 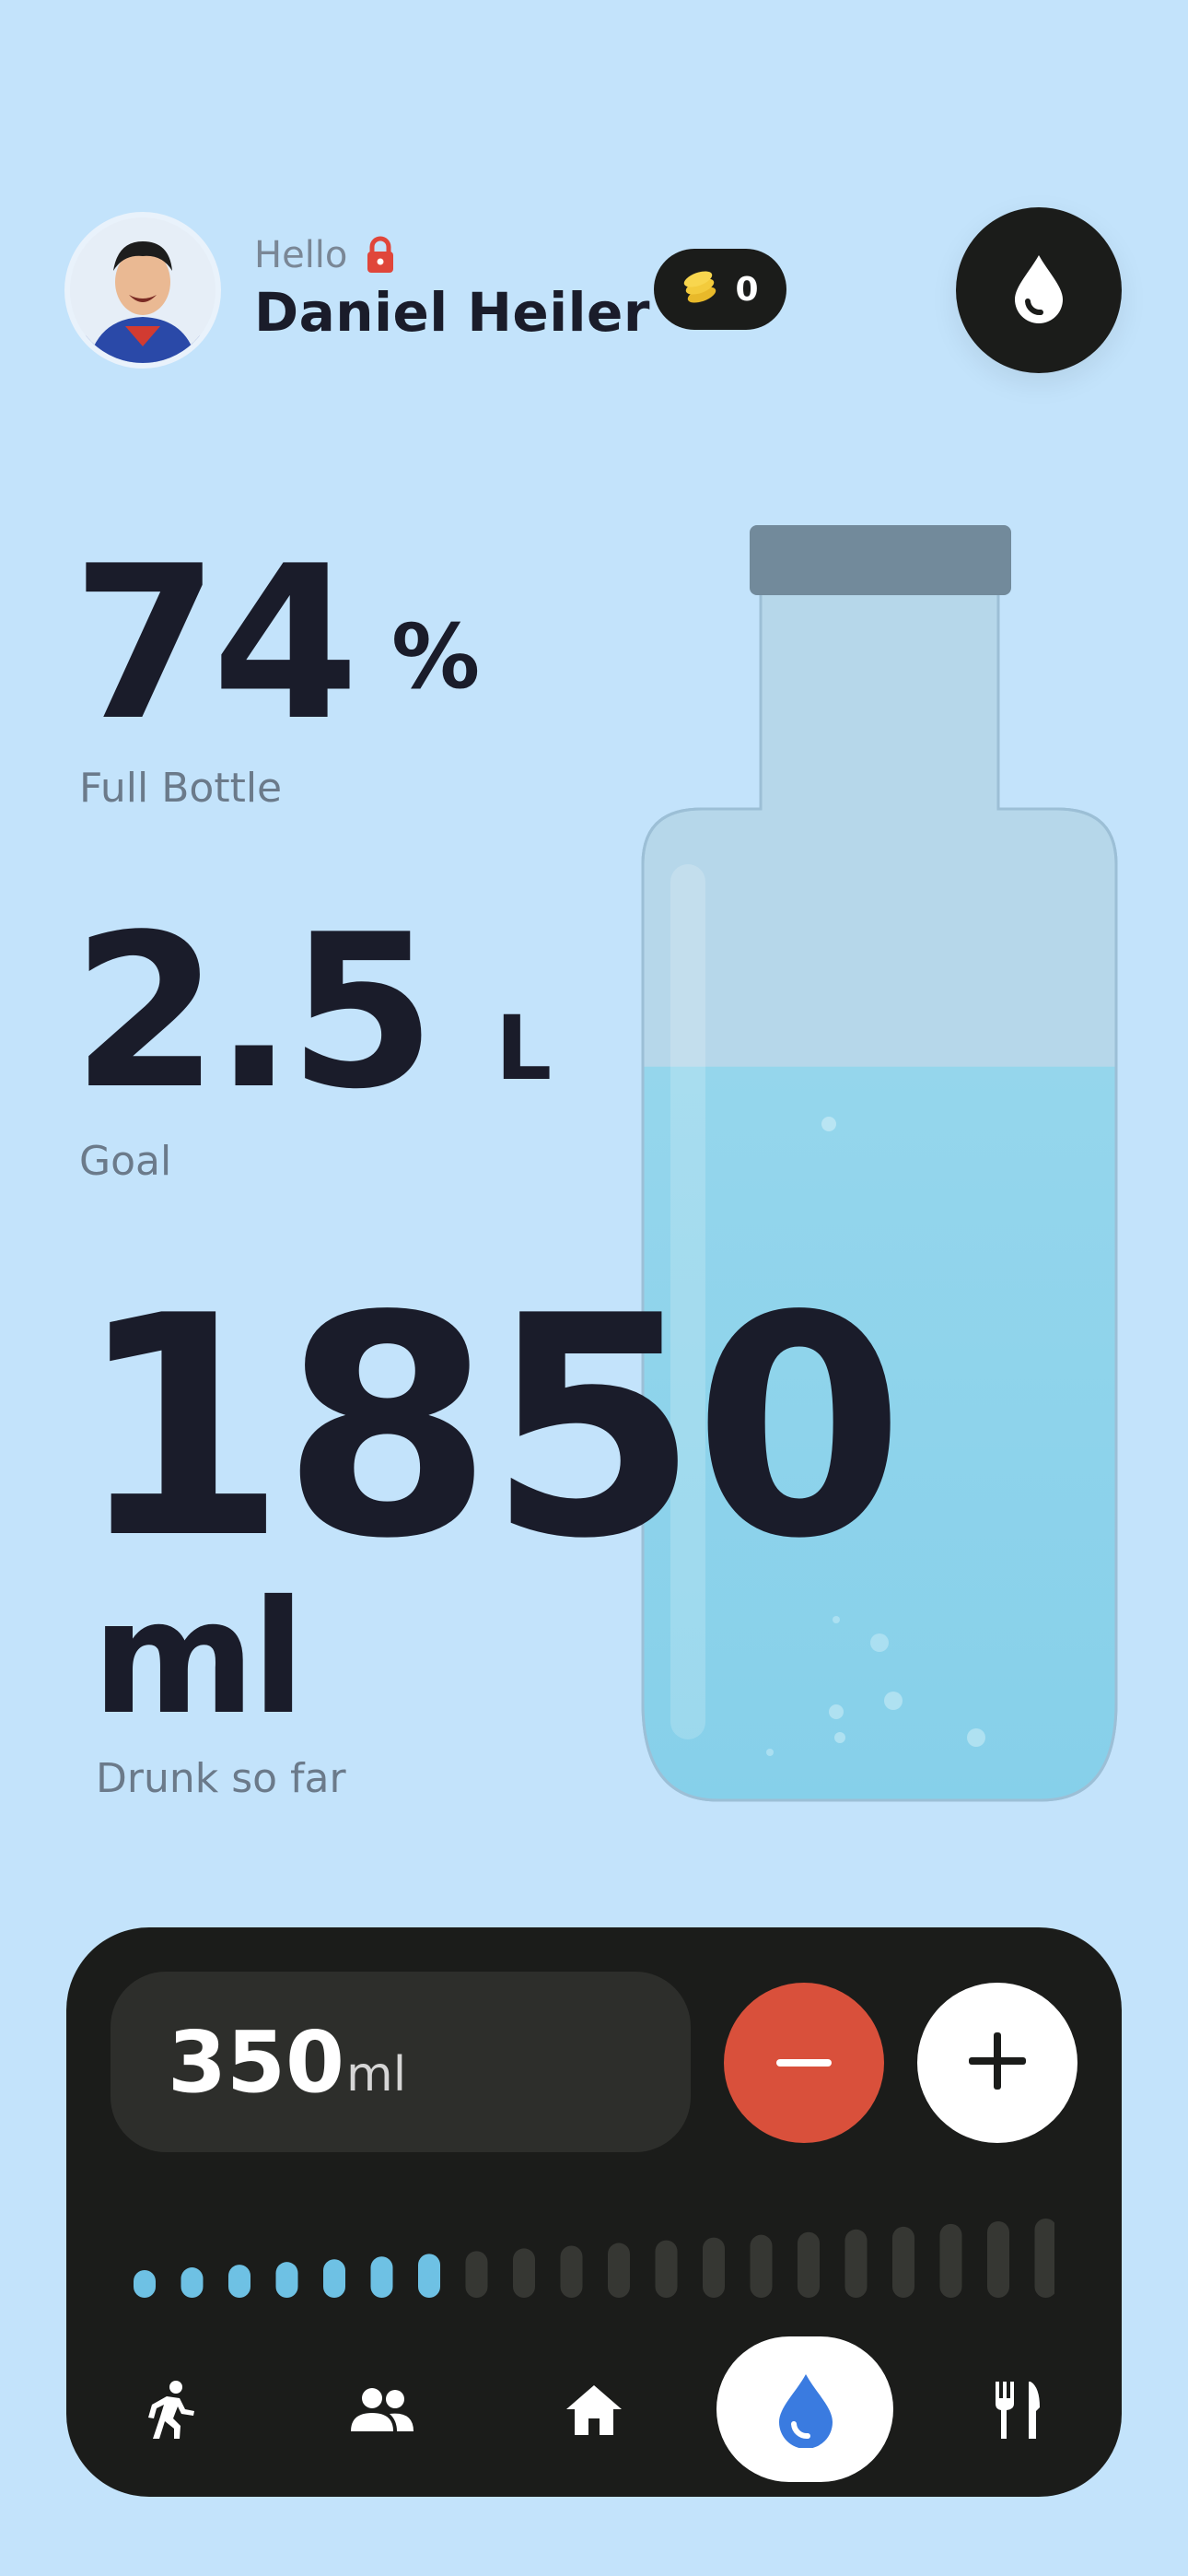 I want to click on amount-unit: ml, so click(x=376, y=2074).